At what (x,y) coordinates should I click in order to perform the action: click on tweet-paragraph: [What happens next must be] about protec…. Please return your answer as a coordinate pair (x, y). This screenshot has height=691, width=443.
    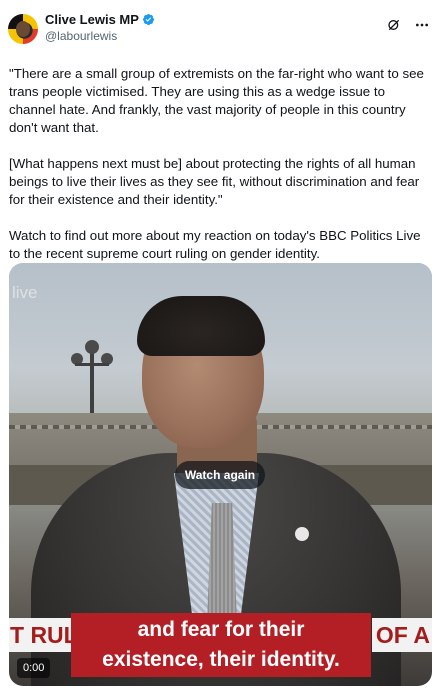
    Looking at the image, I should click on (214, 181).